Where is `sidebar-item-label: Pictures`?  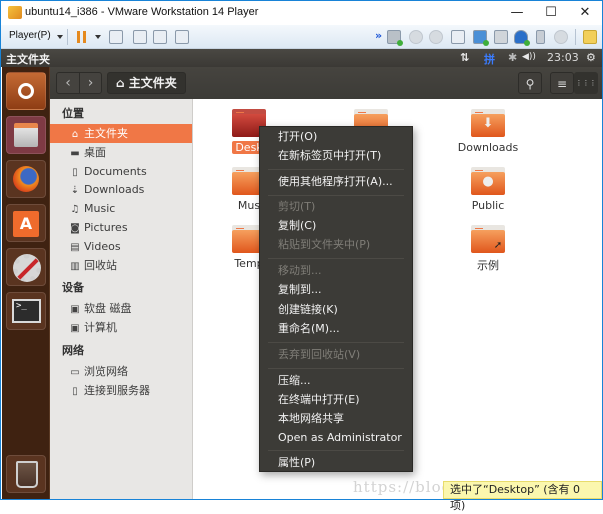 sidebar-item-label: Pictures is located at coordinates (106, 227).